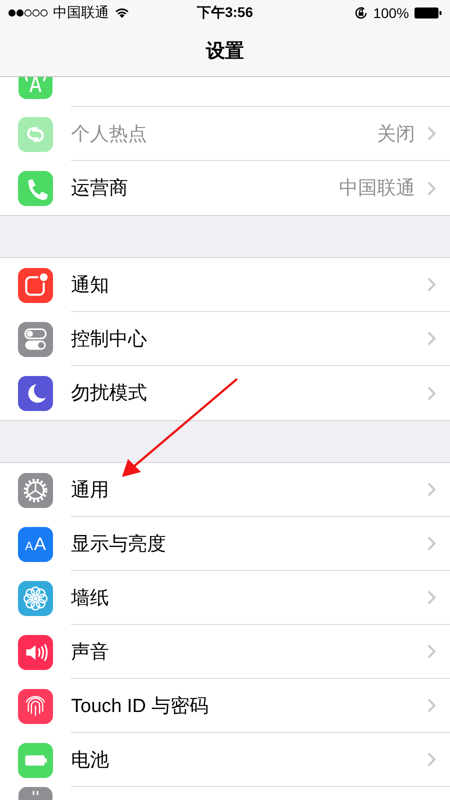  I want to click on row-value: 关闭, so click(396, 134).